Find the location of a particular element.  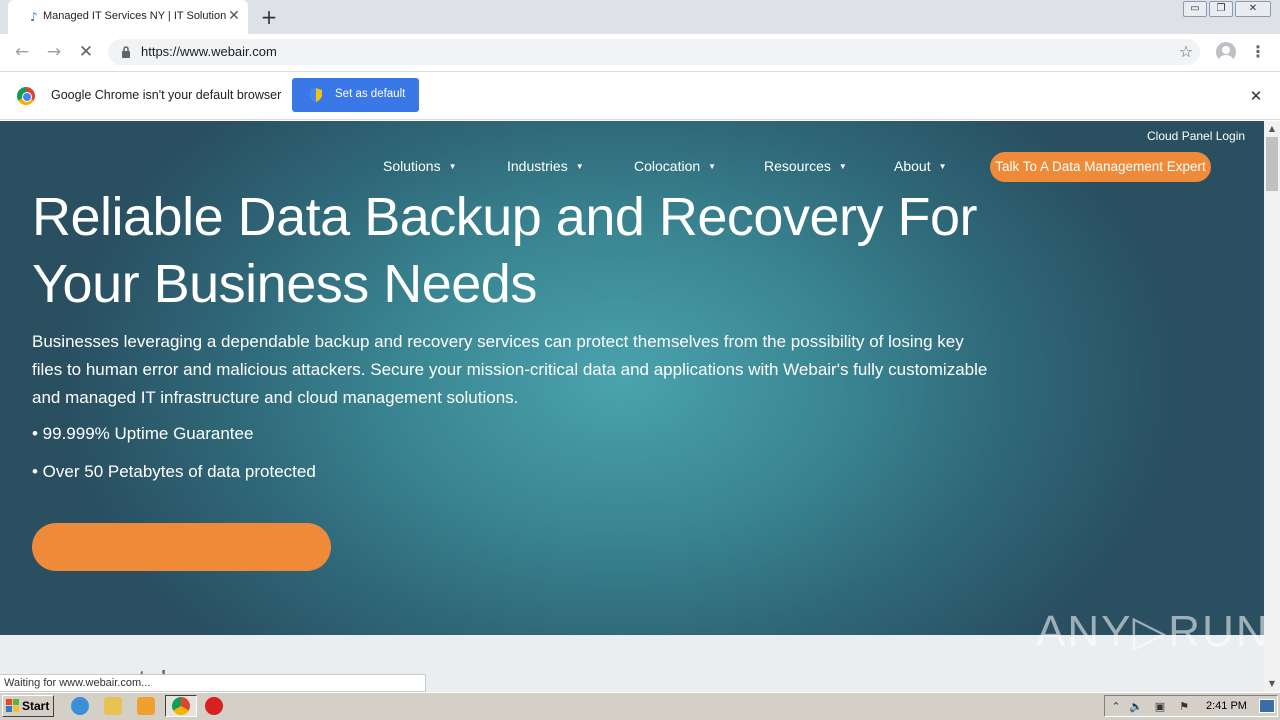

internet-explorer-icon is located at coordinates (80, 706).